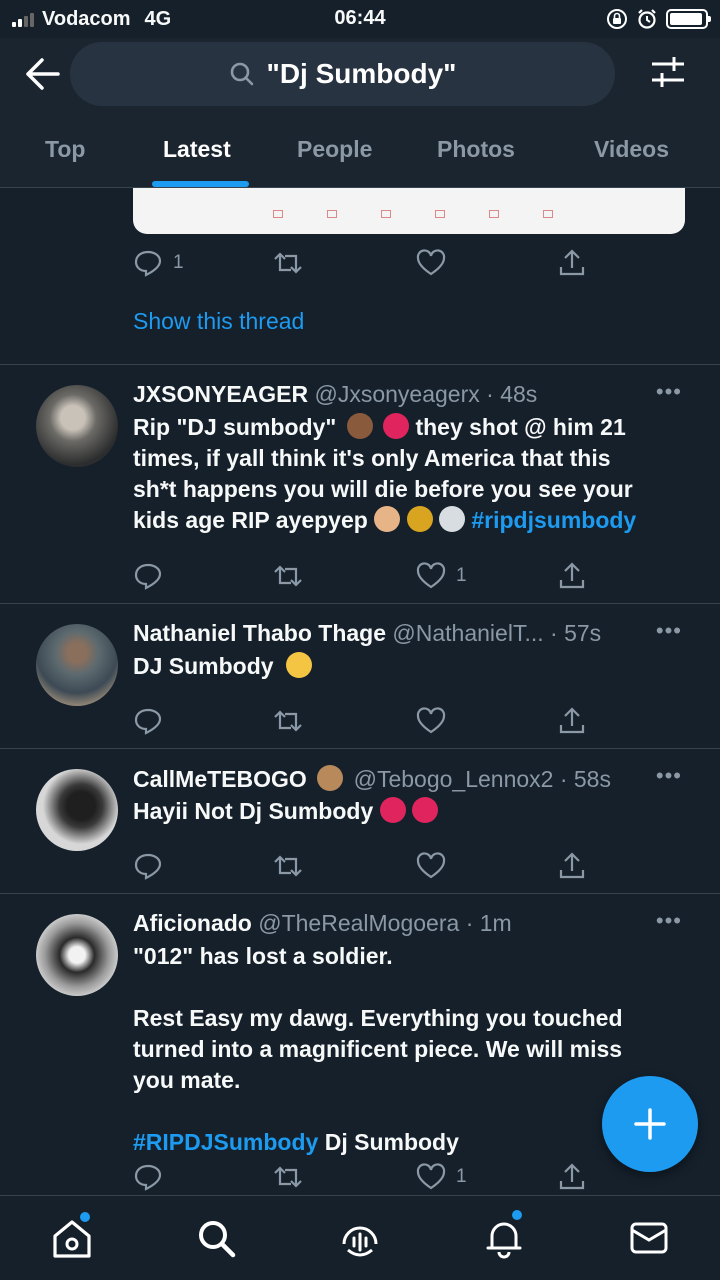 The height and width of the screenshot is (1280, 720). I want to click on home-notification-dot, so click(85, 1217).